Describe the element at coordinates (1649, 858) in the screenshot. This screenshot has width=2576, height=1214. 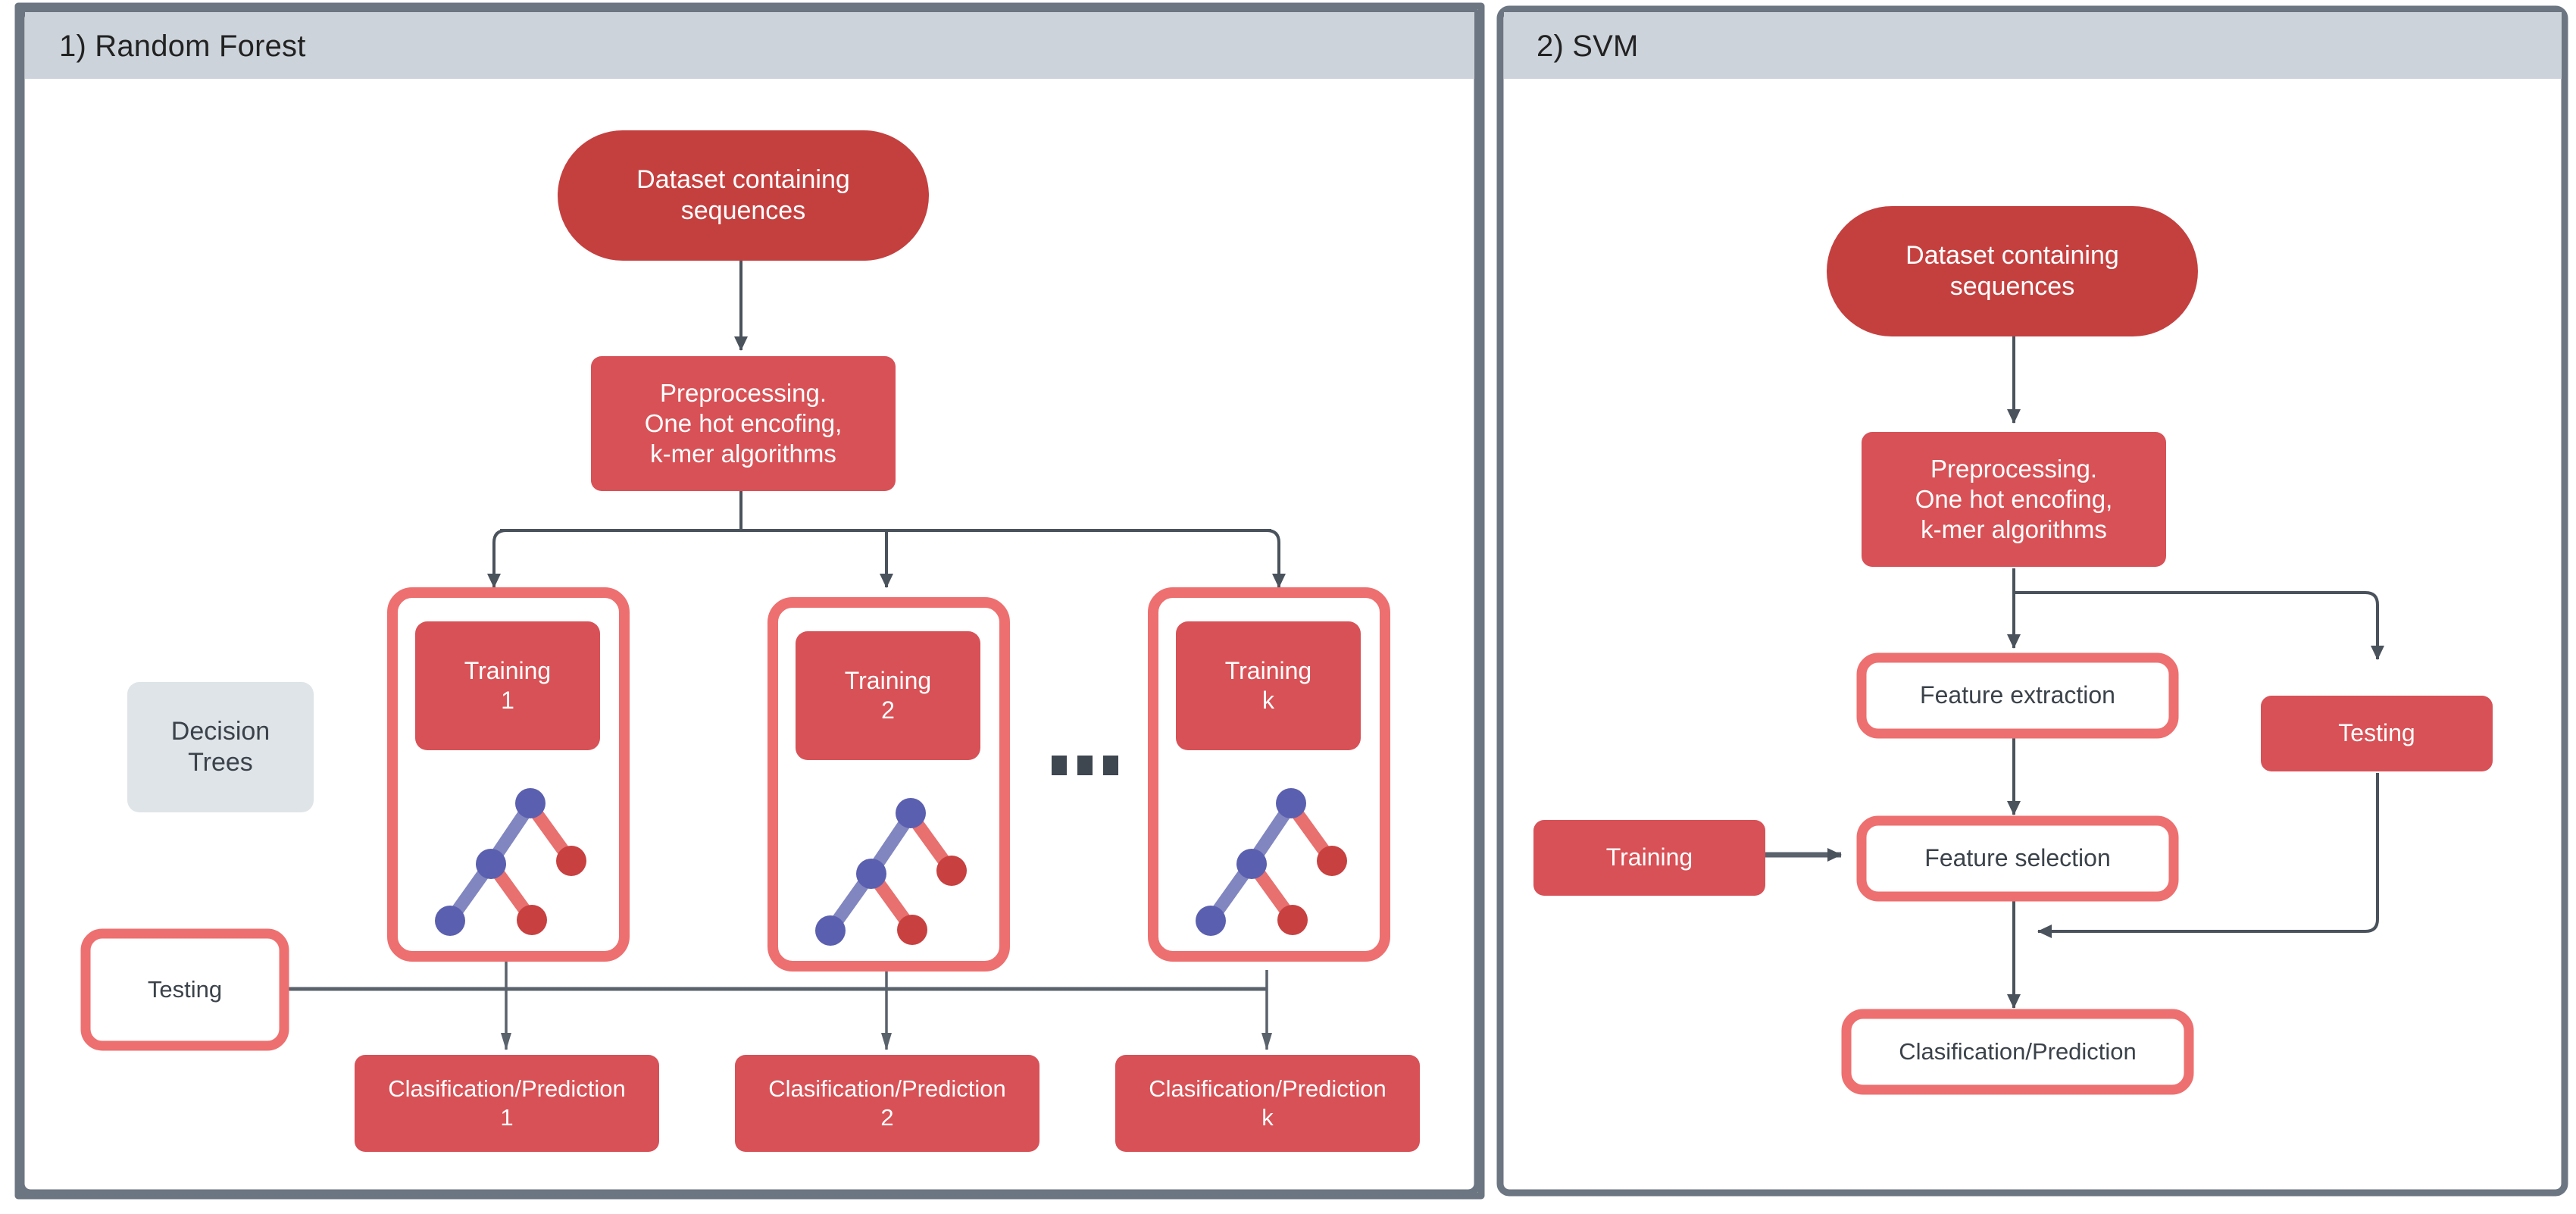
I see `svm-training-node` at that location.